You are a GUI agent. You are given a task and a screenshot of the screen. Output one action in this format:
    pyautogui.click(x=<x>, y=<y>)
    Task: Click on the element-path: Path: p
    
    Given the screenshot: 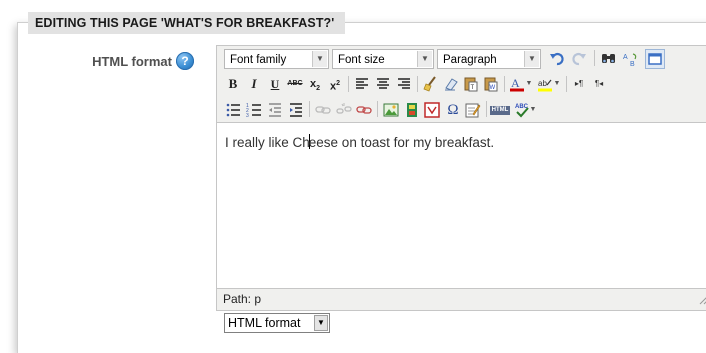 What is the action you would take?
    pyautogui.click(x=242, y=299)
    